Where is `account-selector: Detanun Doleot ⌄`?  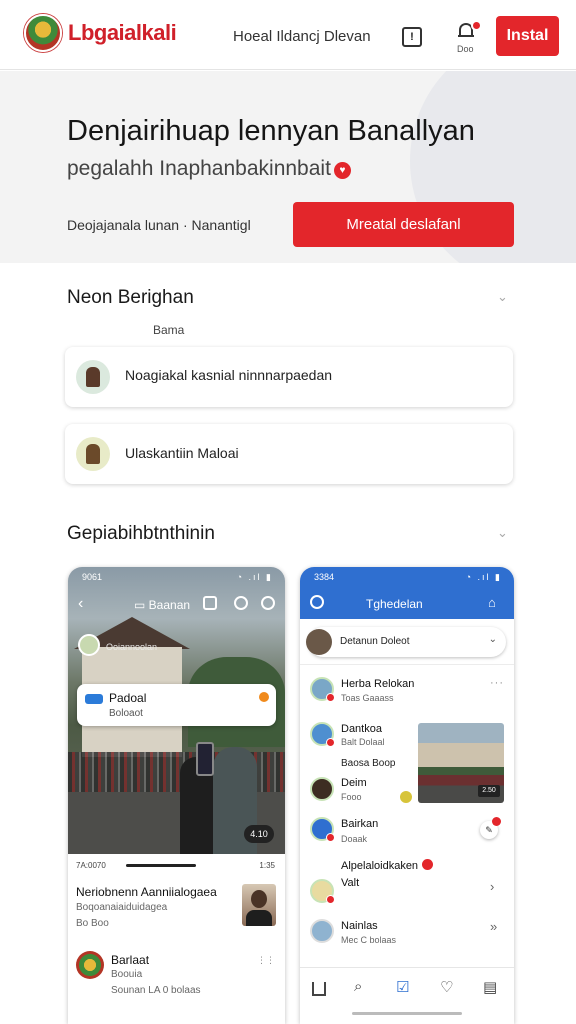
account-selector: Detanun Doleot ⌄ is located at coordinates (406, 642).